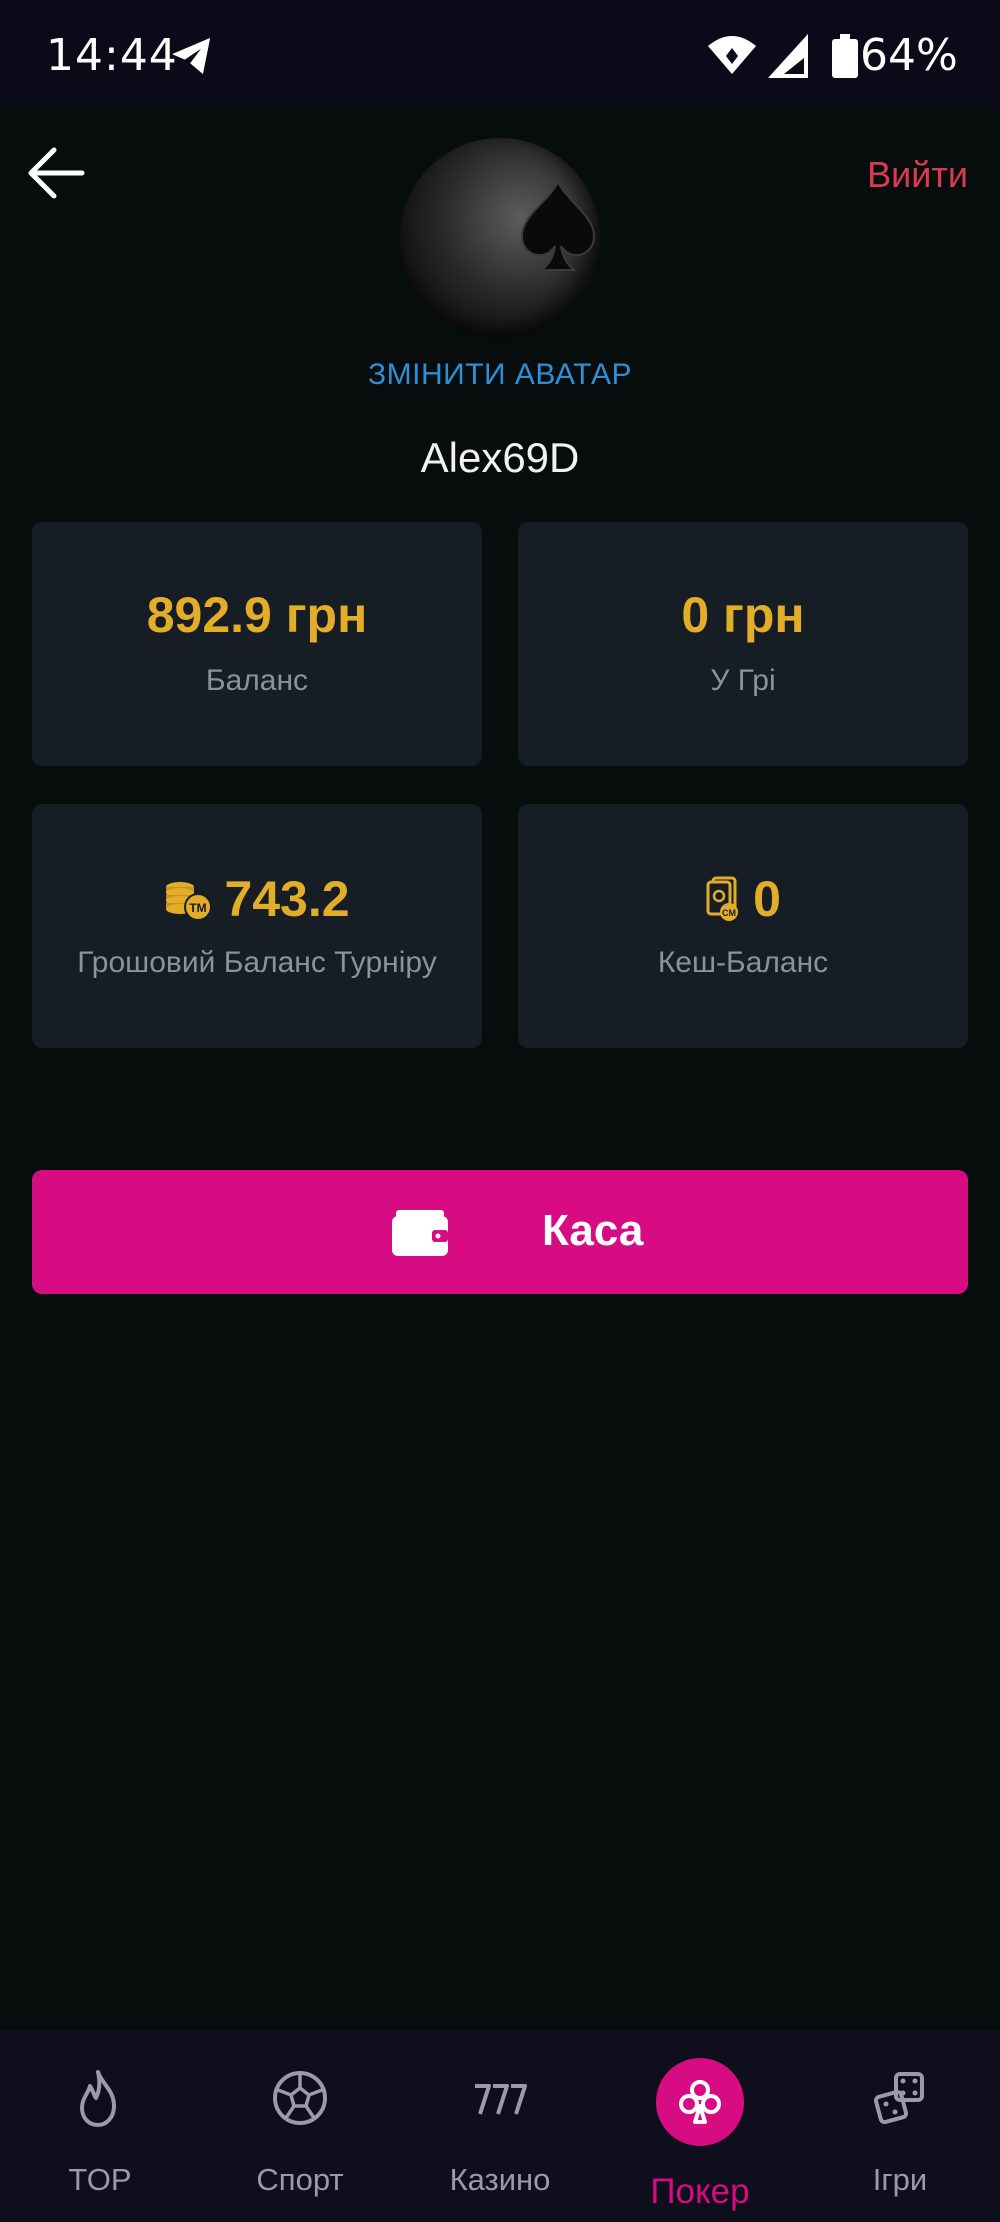 The image size is (1000, 2222). Describe the element at coordinates (732, 55) in the screenshot. I see `wifi-icon` at that location.